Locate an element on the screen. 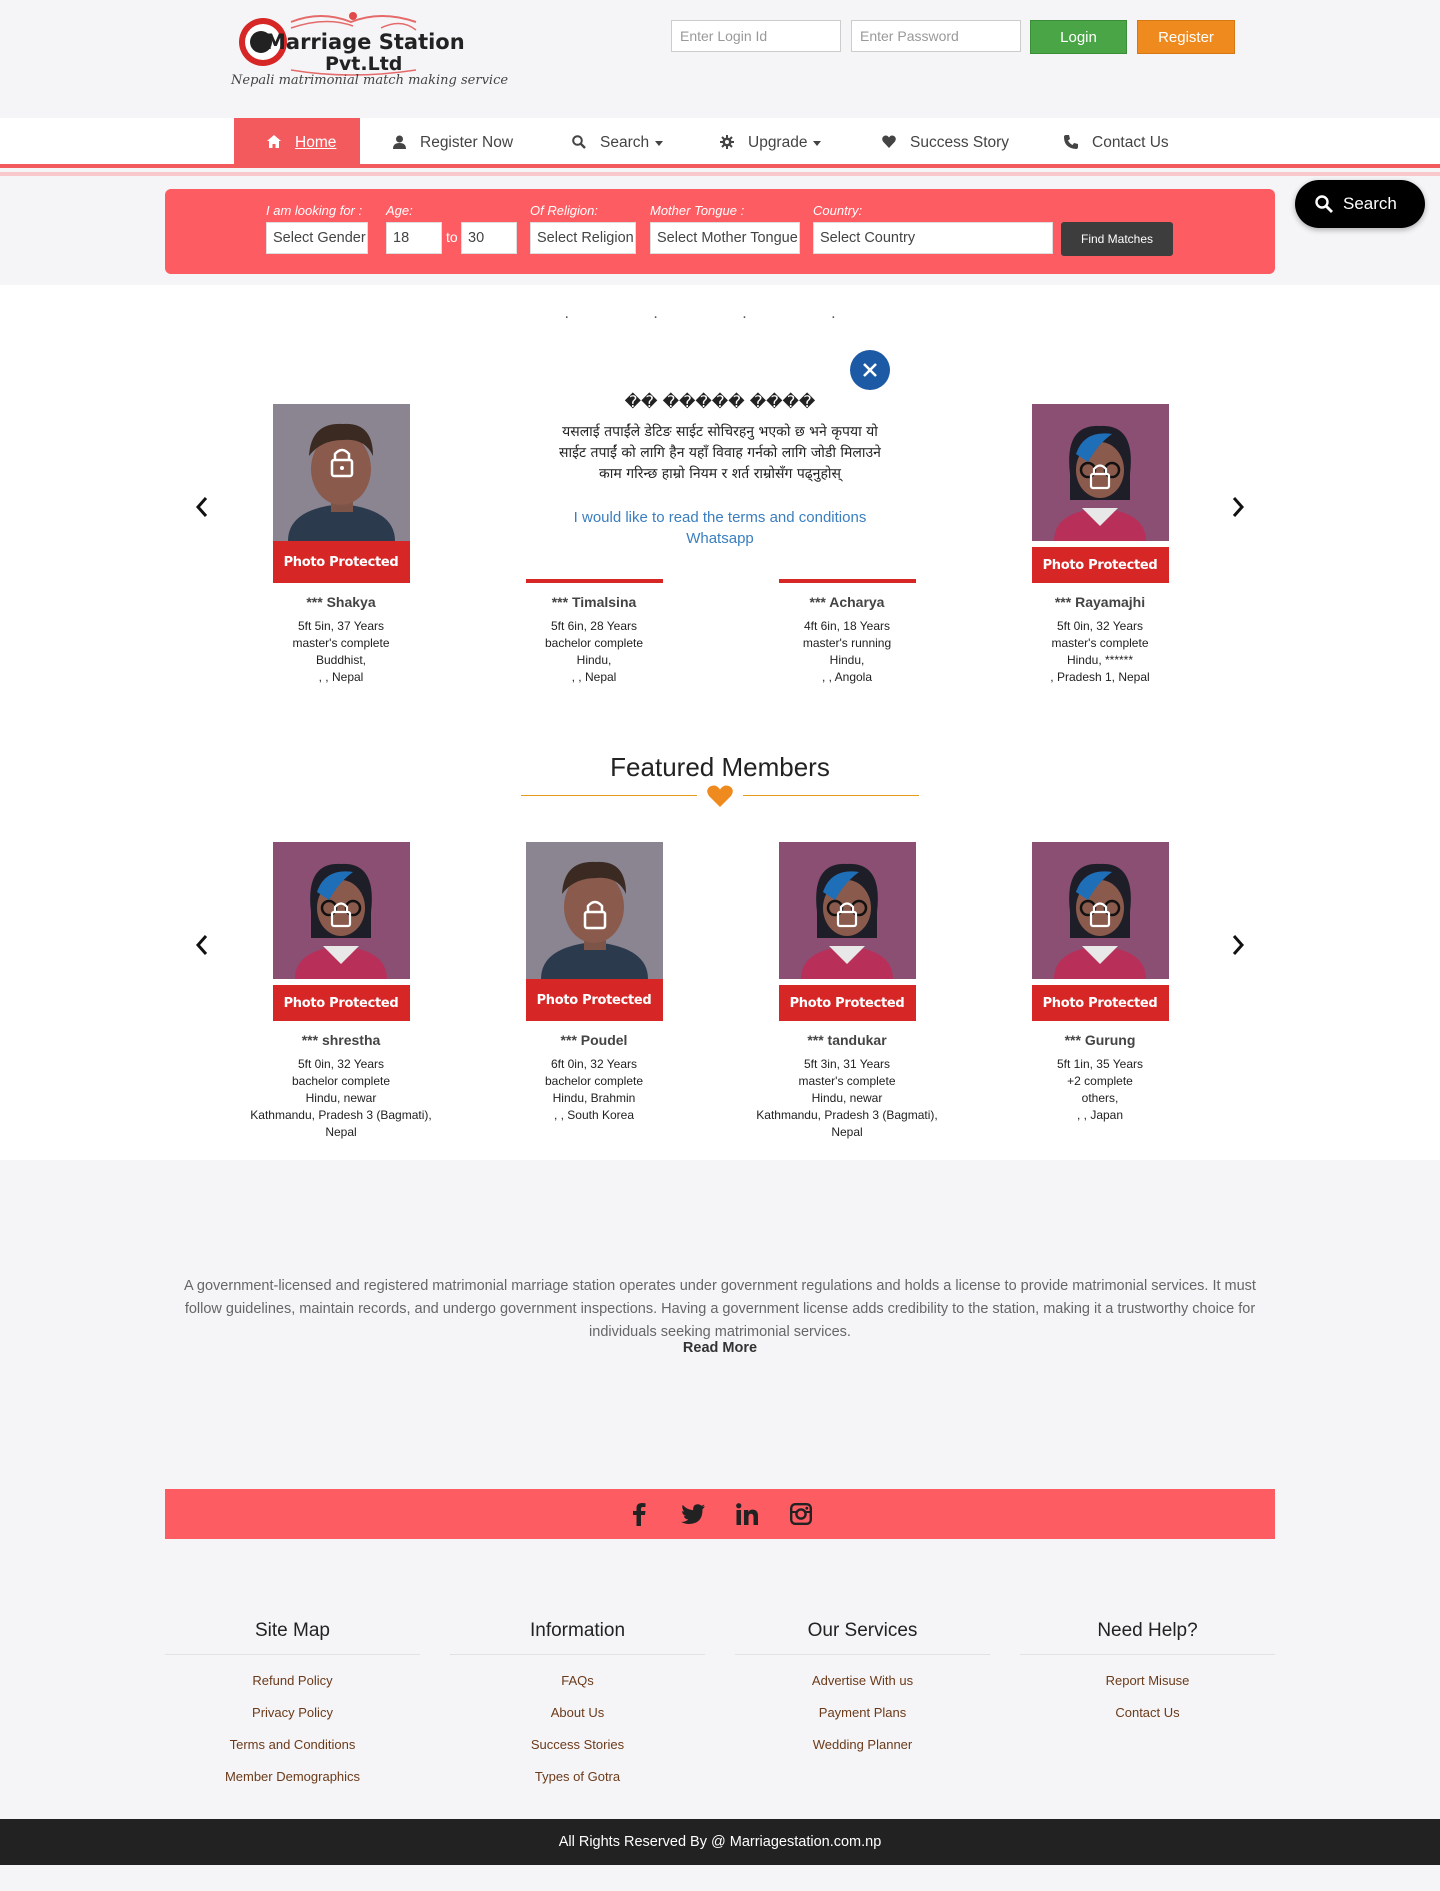 This screenshot has width=1440, height=1891. mother-tongue-select: Select Mother Tongue is located at coordinates (725, 238).